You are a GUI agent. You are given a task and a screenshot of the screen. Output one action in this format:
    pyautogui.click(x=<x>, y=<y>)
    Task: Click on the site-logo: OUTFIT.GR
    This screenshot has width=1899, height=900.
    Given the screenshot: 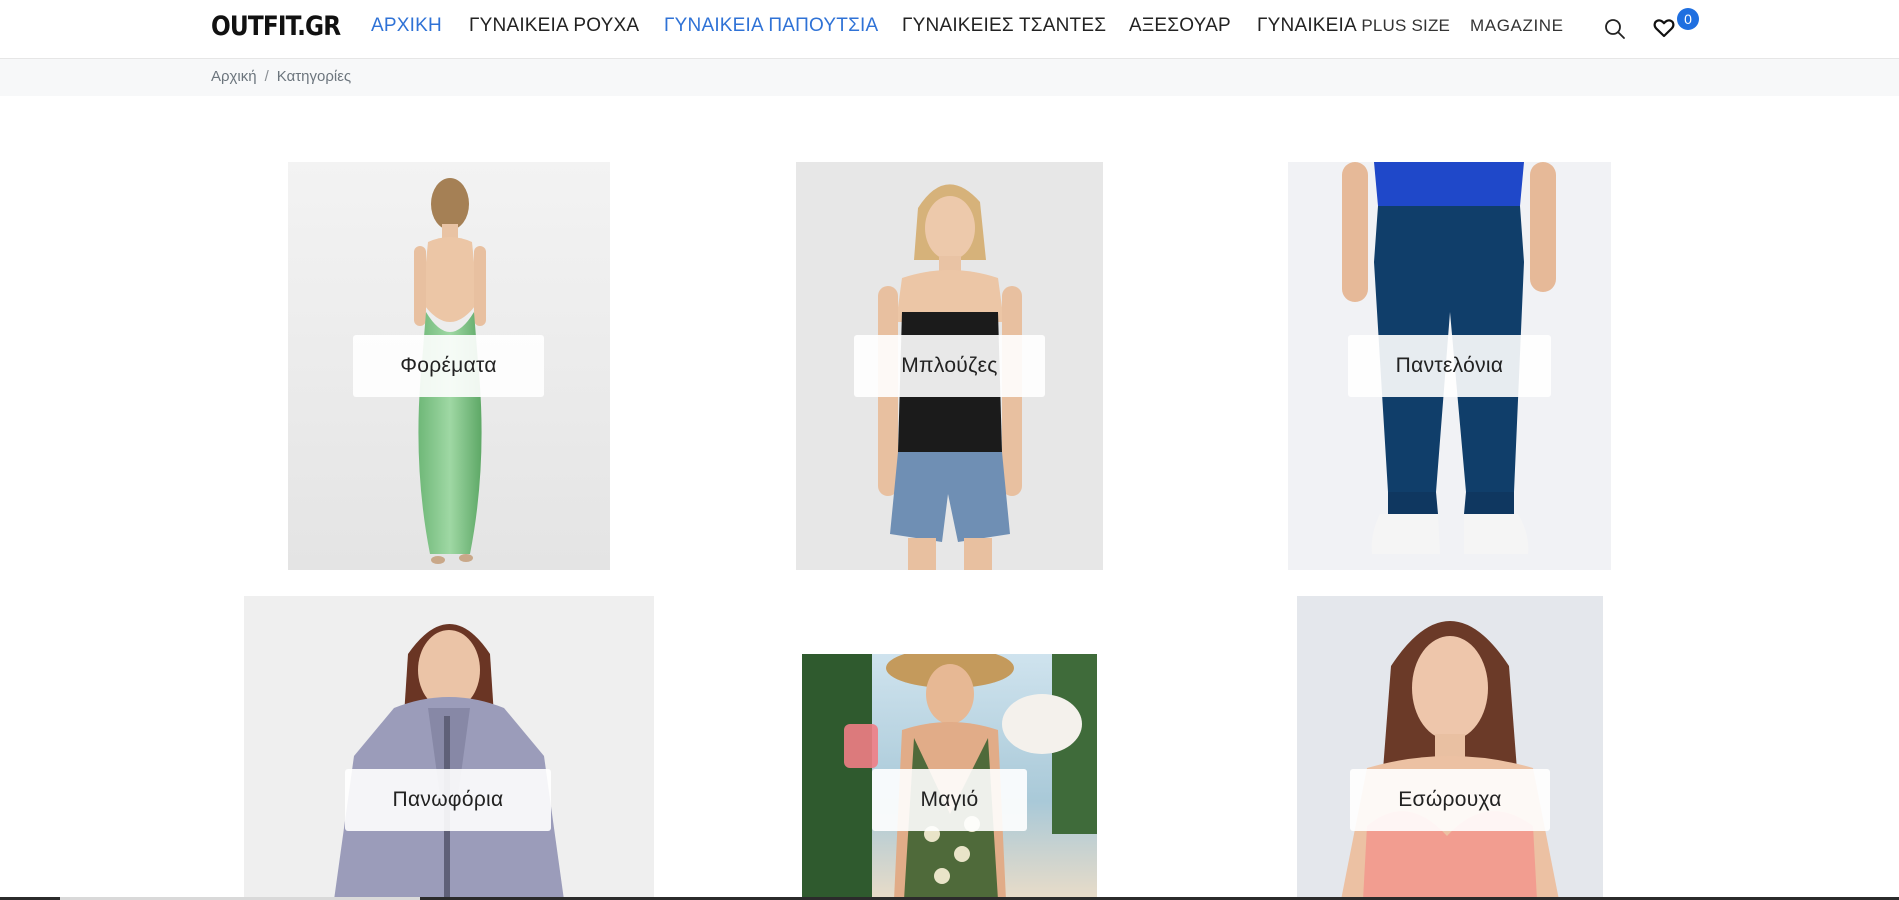 What is the action you would take?
    pyautogui.click(x=276, y=27)
    